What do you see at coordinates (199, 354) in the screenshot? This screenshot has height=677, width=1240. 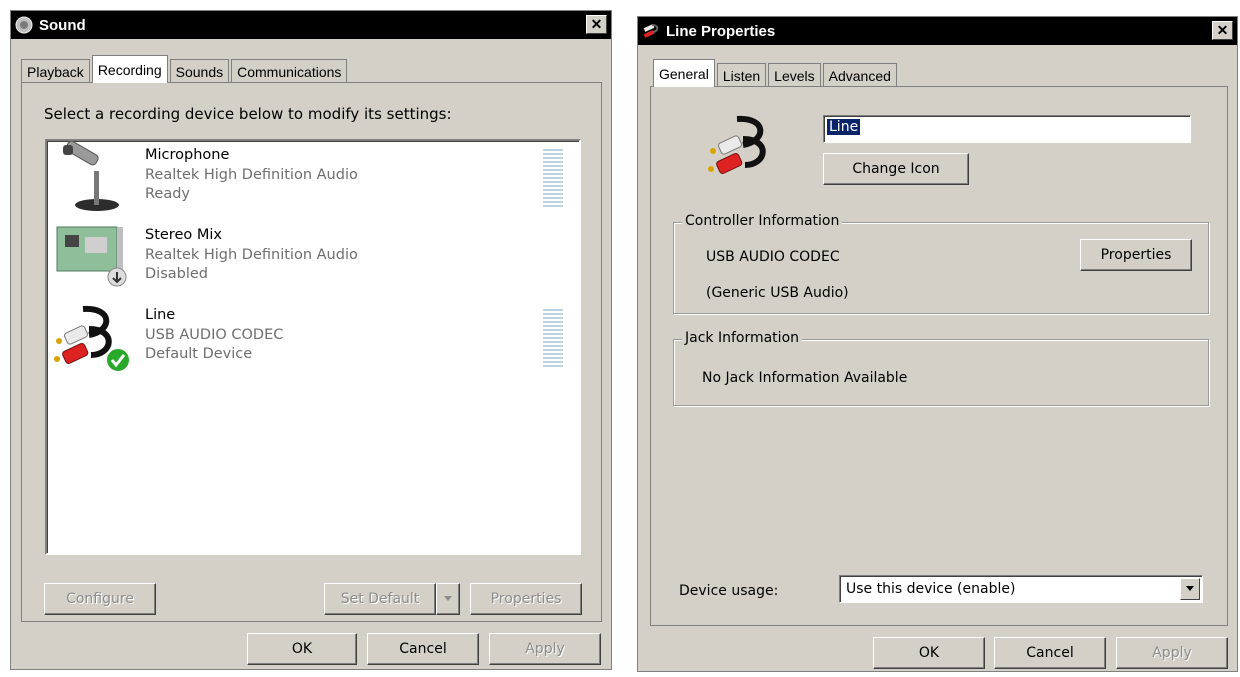 I see `device-status: Default Device` at bounding box center [199, 354].